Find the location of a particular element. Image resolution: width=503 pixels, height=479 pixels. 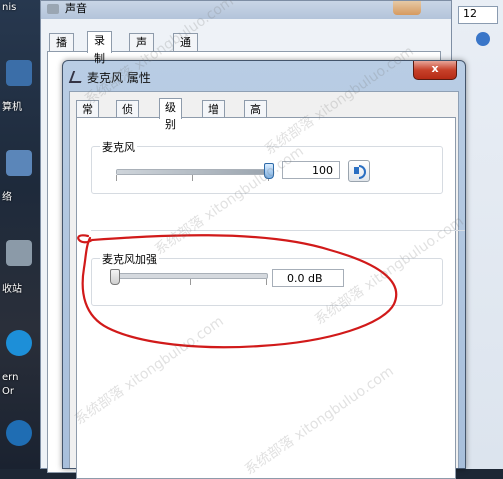

tab-general: 常规 is located at coordinates (87, 116).